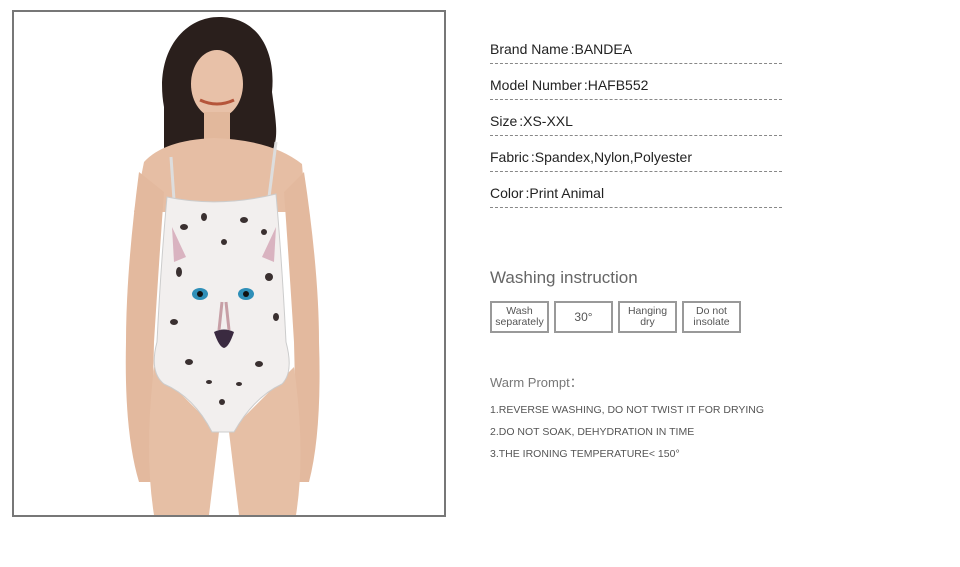 The height and width of the screenshot is (567, 960). What do you see at coordinates (583, 317) in the screenshot?
I see `wash-temperature-icon: 30°` at bounding box center [583, 317].